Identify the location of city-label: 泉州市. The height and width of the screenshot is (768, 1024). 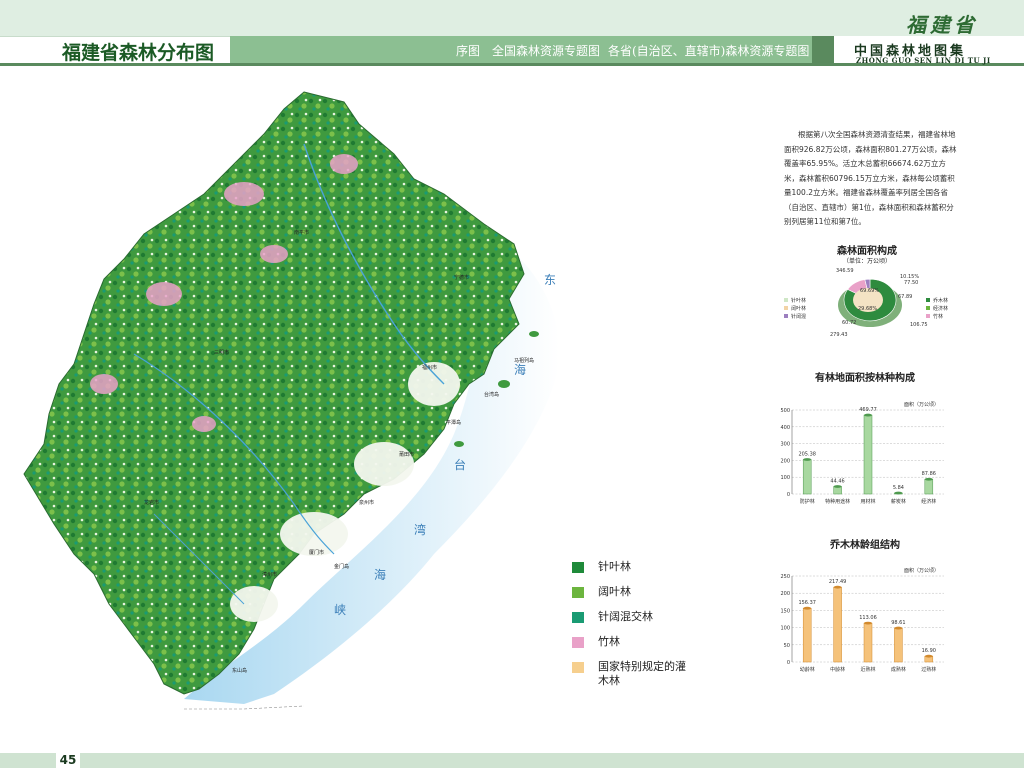
(366, 502).